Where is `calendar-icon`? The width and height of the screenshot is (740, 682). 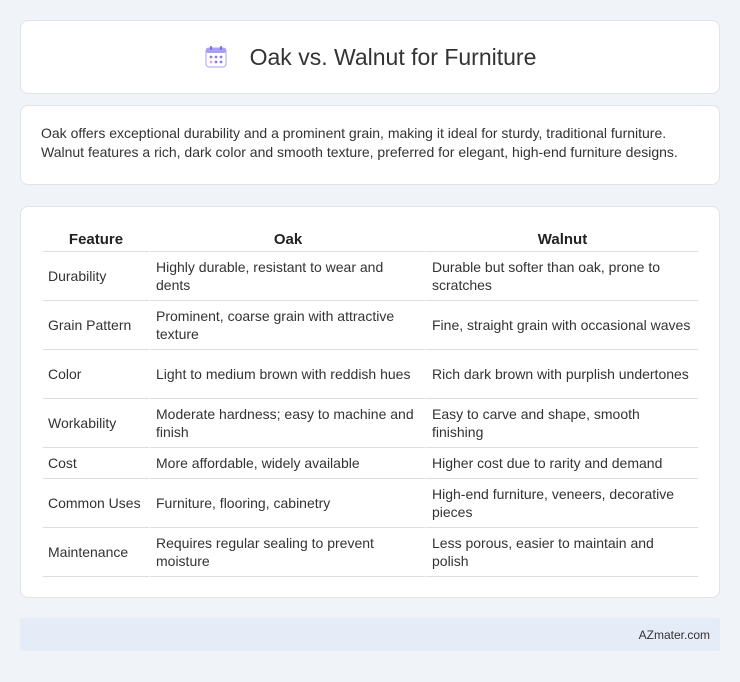 calendar-icon is located at coordinates (216, 57).